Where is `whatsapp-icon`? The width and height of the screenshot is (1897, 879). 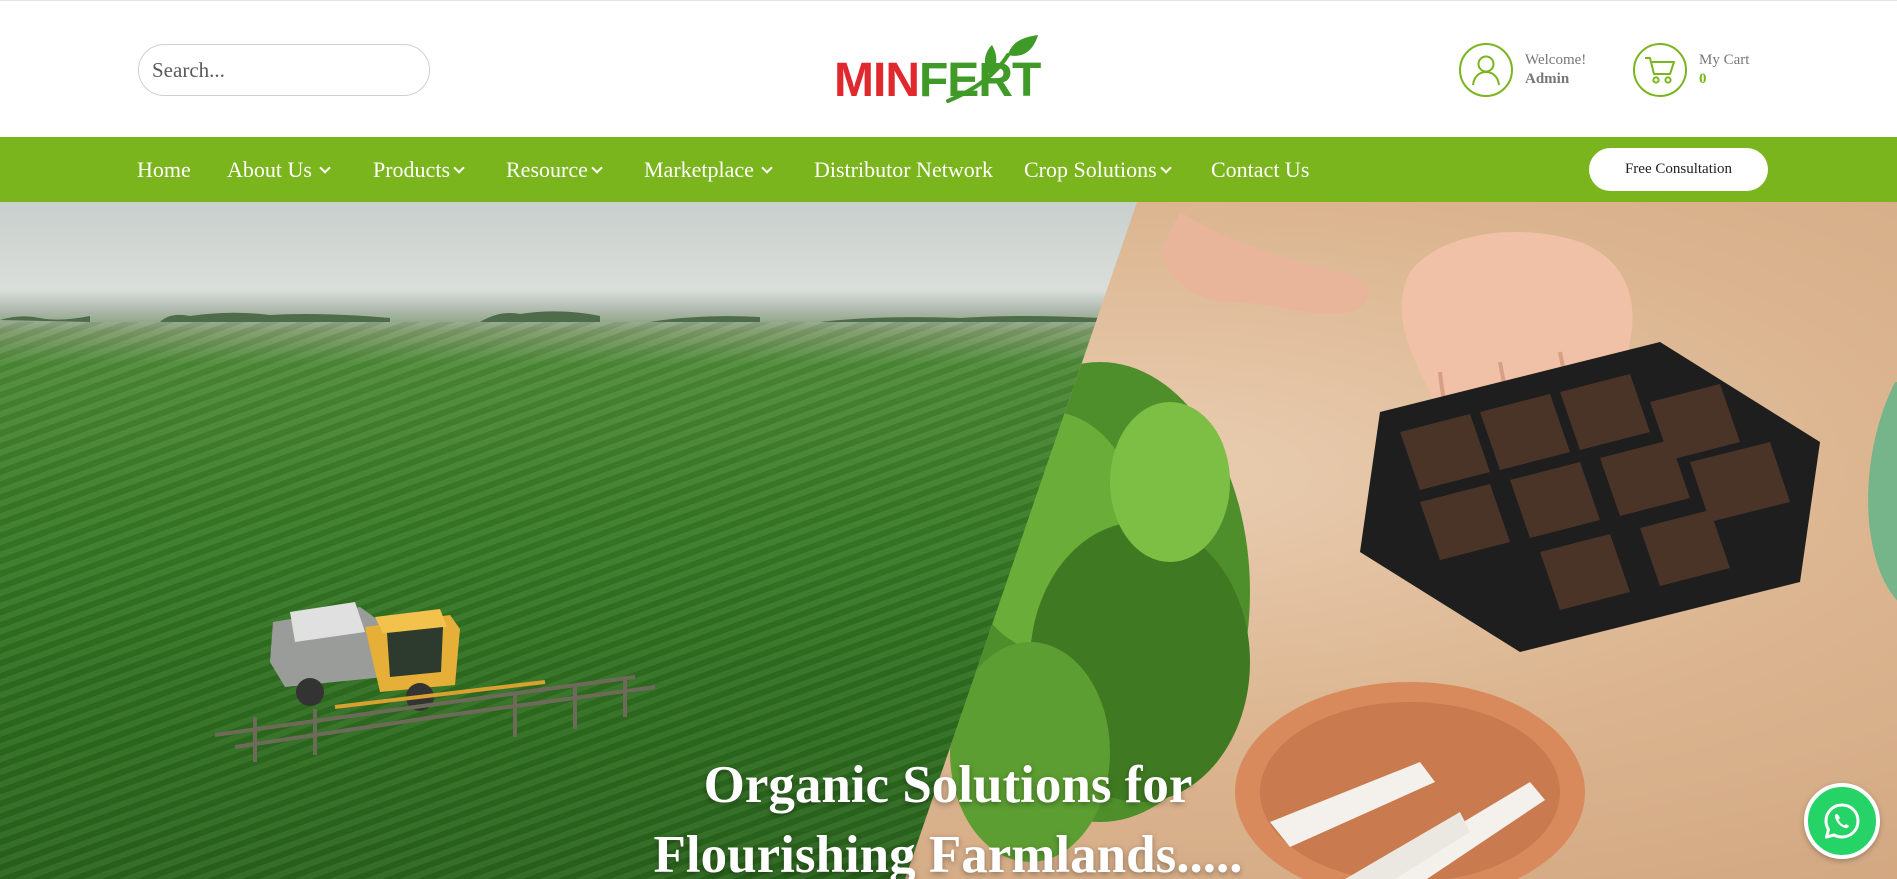
whatsapp-icon is located at coordinates (1842, 821).